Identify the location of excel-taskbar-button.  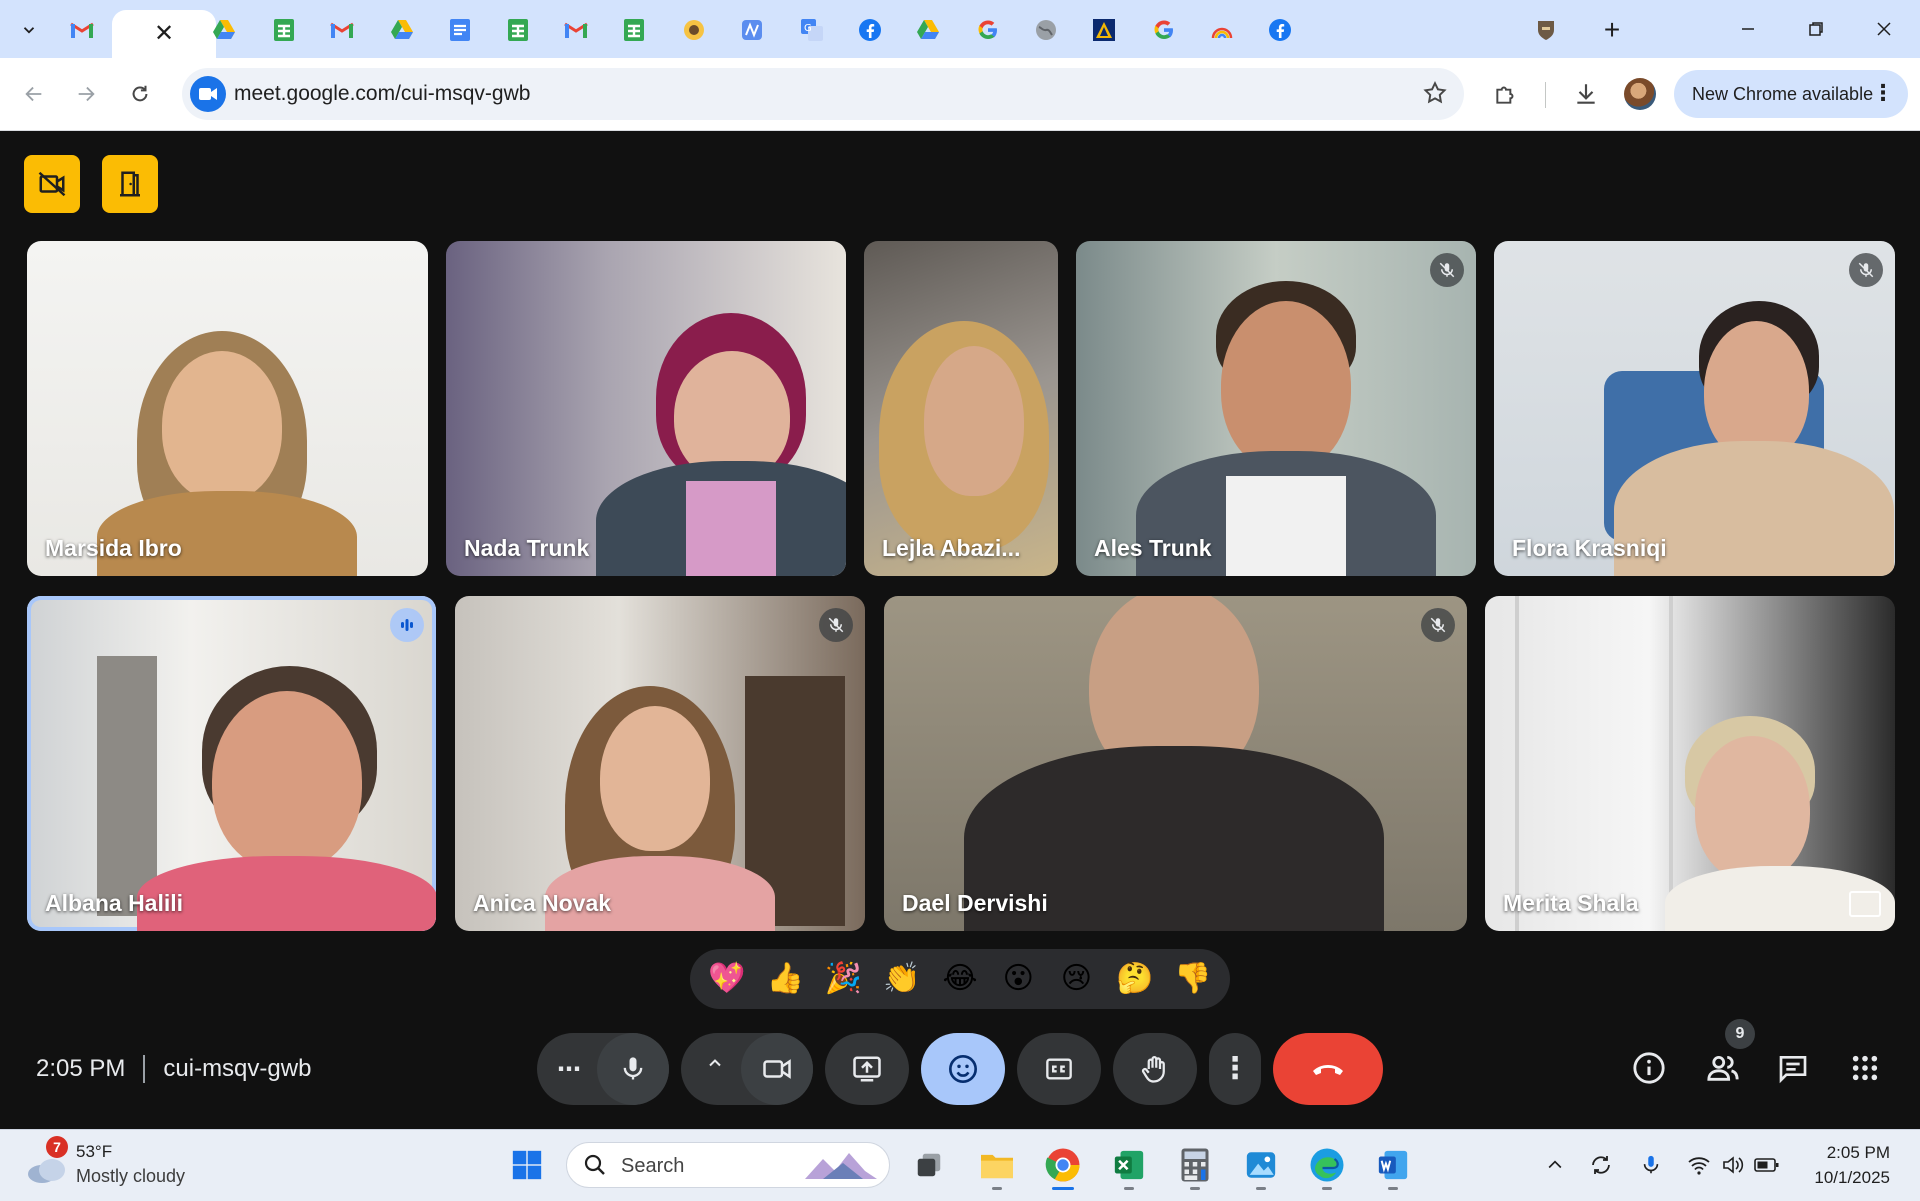
(1129, 1165).